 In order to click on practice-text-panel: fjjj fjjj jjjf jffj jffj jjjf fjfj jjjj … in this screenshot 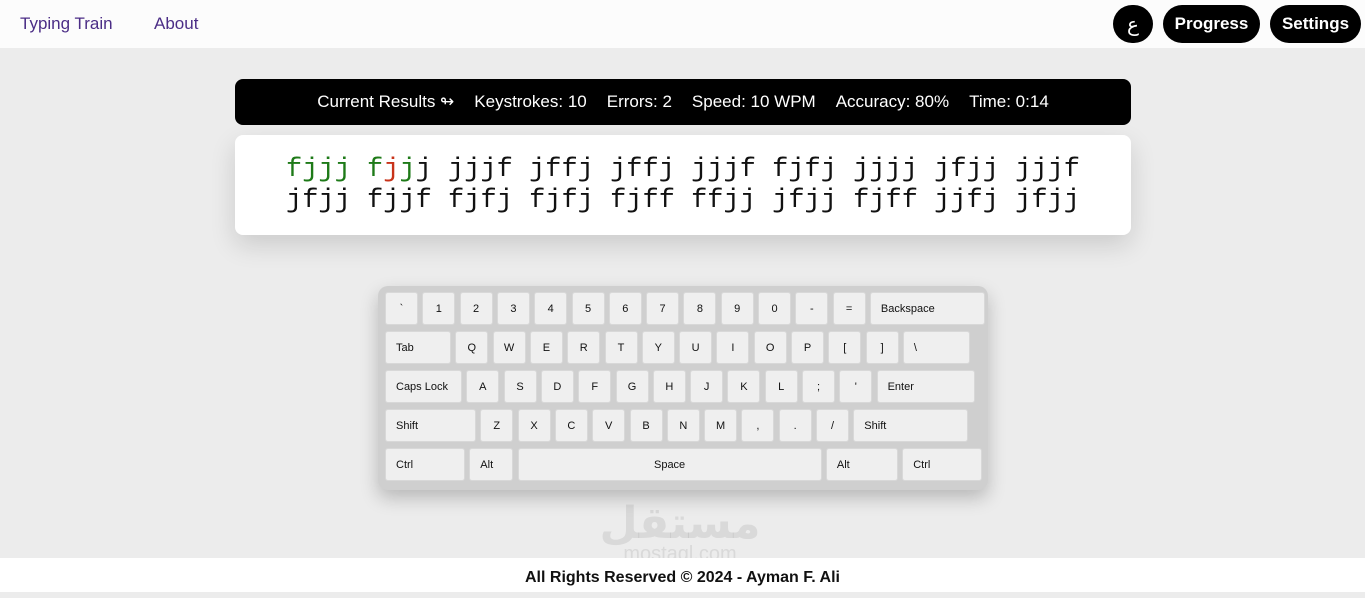, I will do `click(683, 185)`.